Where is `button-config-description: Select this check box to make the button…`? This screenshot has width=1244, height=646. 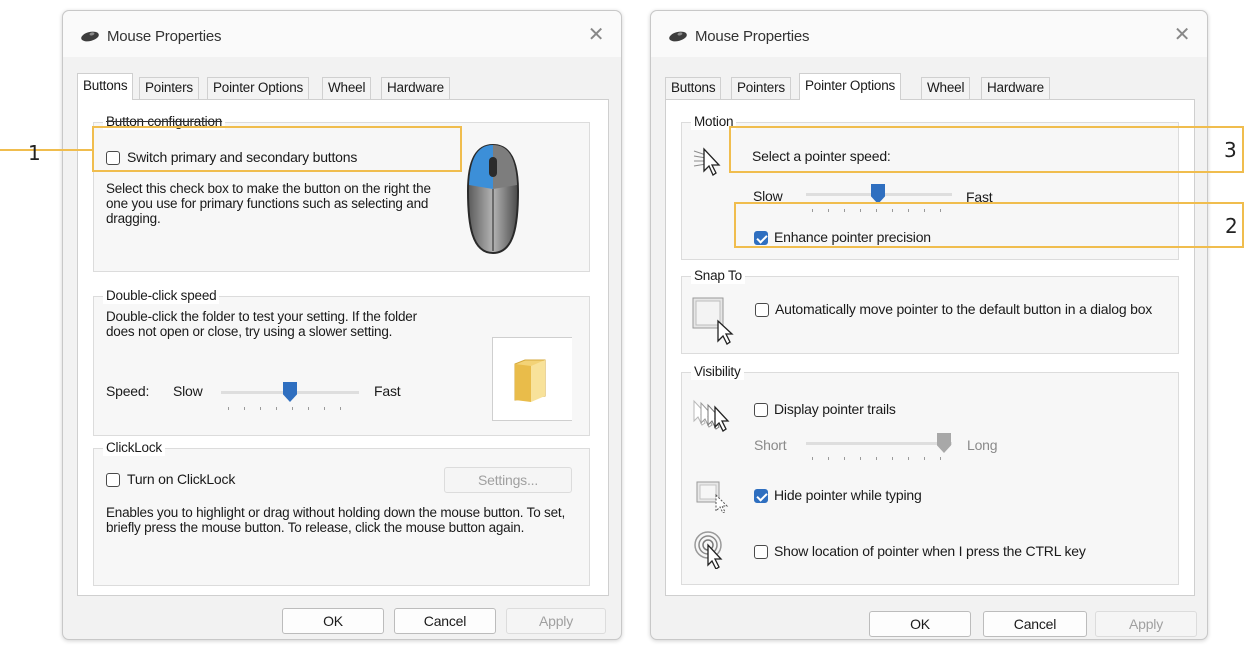
button-config-description: Select this check box to make the button… is located at coordinates (268, 203).